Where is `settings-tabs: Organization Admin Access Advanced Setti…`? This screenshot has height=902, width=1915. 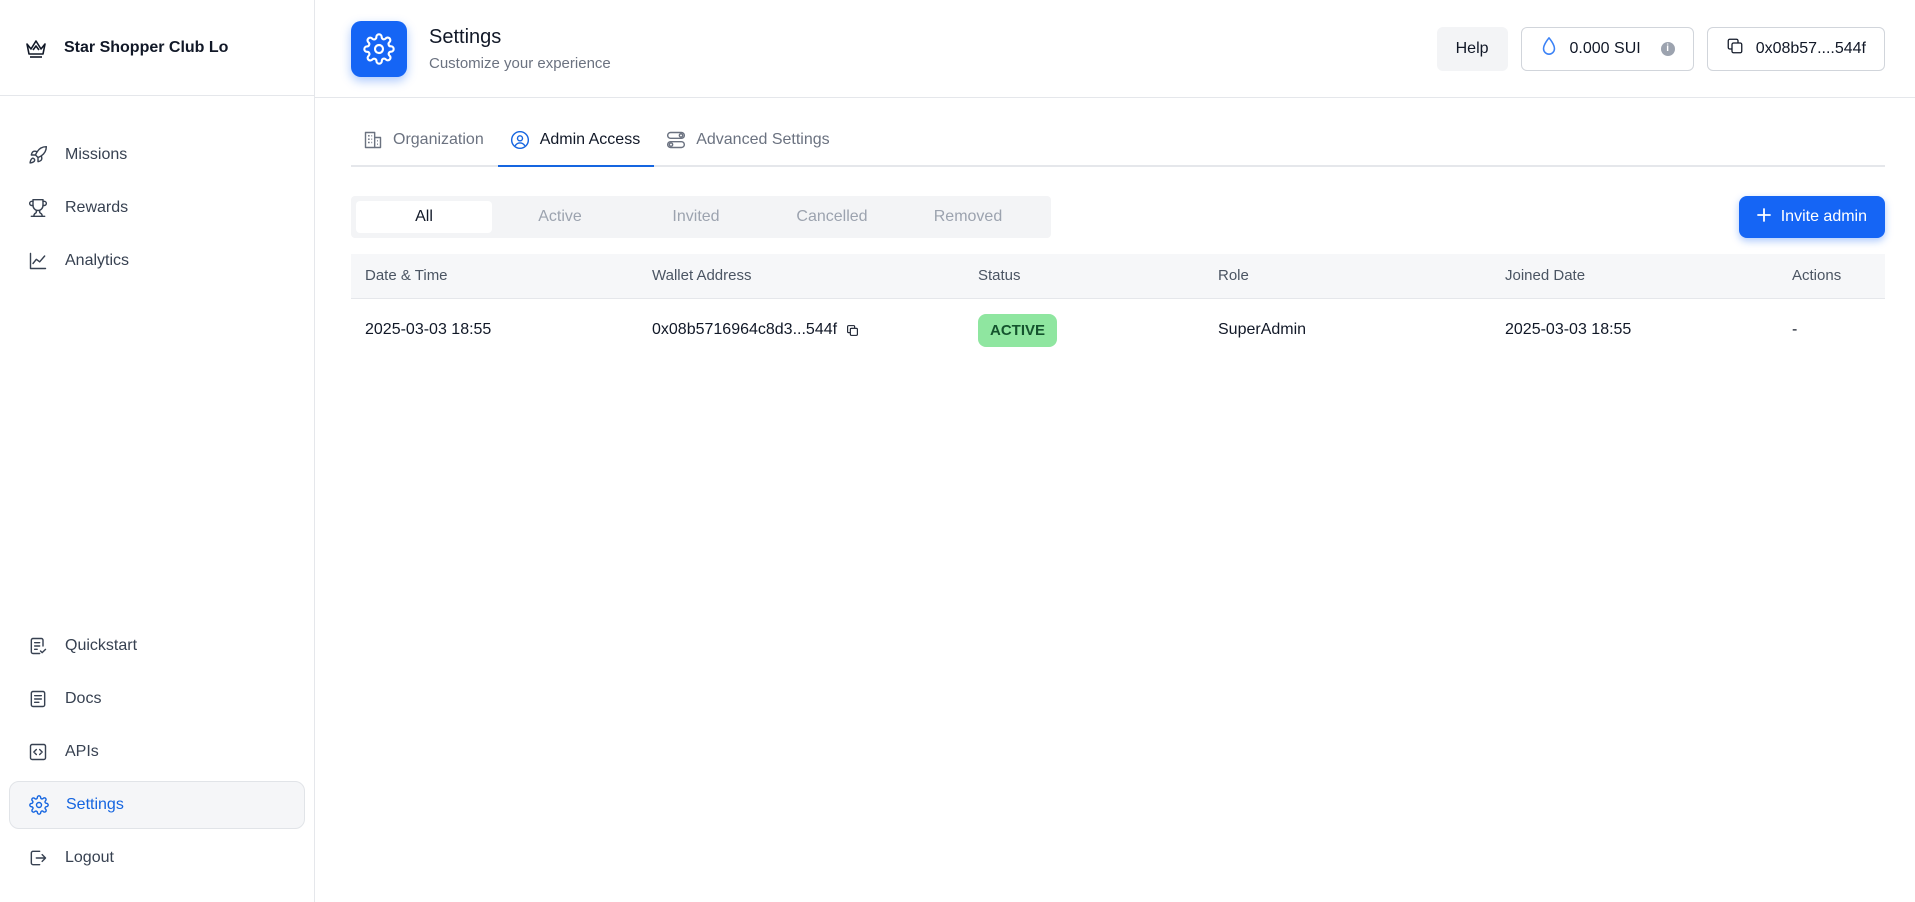 settings-tabs: Organization Admin Access Advanced Setti… is located at coordinates (1118, 132).